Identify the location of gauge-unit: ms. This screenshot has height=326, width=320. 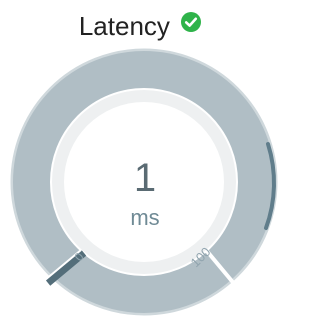
(145, 217).